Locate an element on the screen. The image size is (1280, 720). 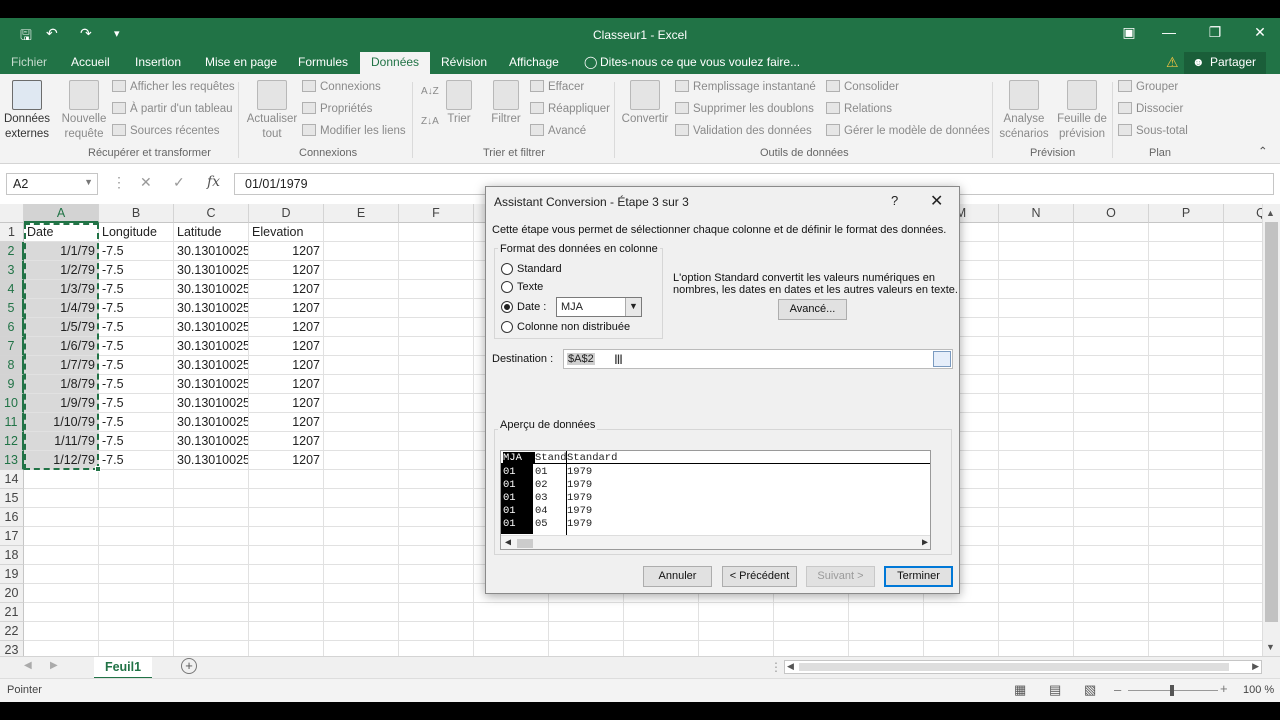
cell-e10 is located at coordinates (361, 403).